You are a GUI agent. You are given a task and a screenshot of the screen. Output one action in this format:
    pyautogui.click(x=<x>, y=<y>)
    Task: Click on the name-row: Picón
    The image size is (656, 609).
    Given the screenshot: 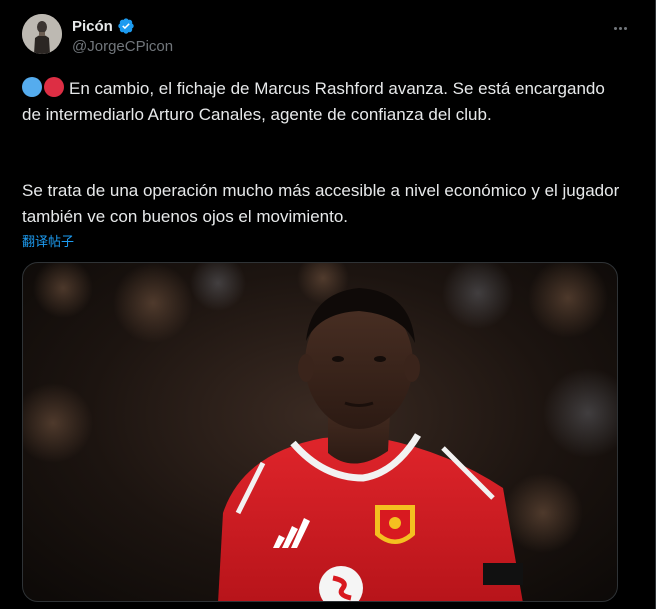 What is the action you would take?
    pyautogui.click(x=103, y=26)
    